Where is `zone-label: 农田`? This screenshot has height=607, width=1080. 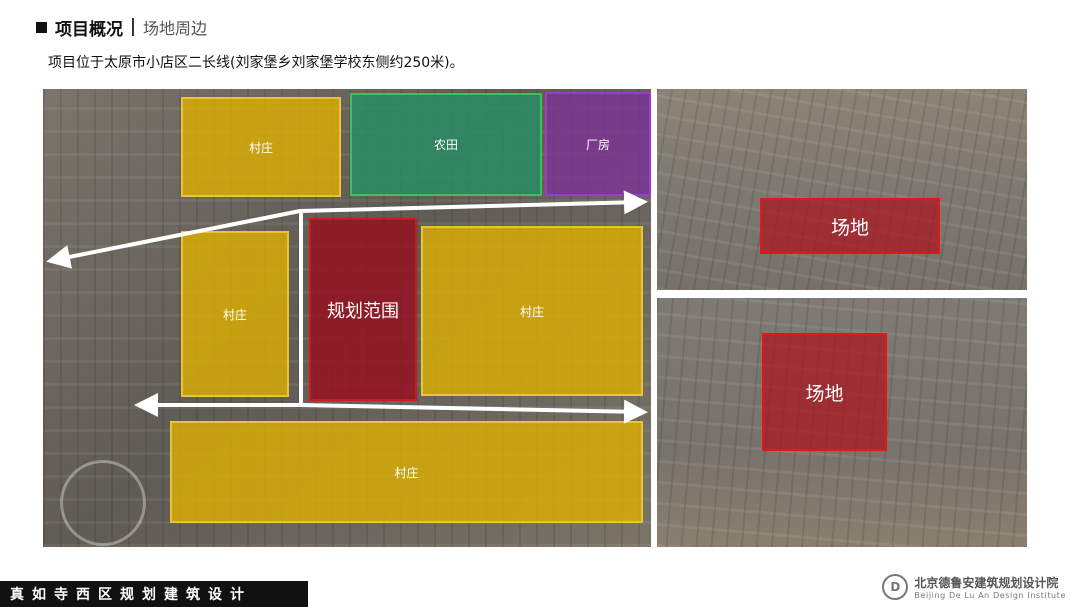 zone-label: 农田 is located at coordinates (445, 145).